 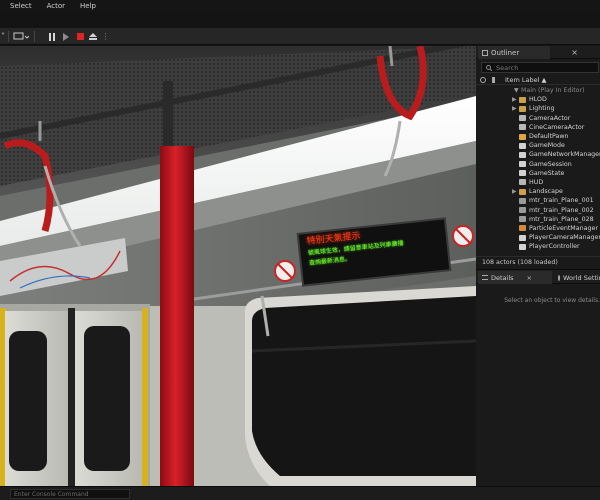 I want to click on tab-outliner: Outliner ×, so click(x=528, y=52).